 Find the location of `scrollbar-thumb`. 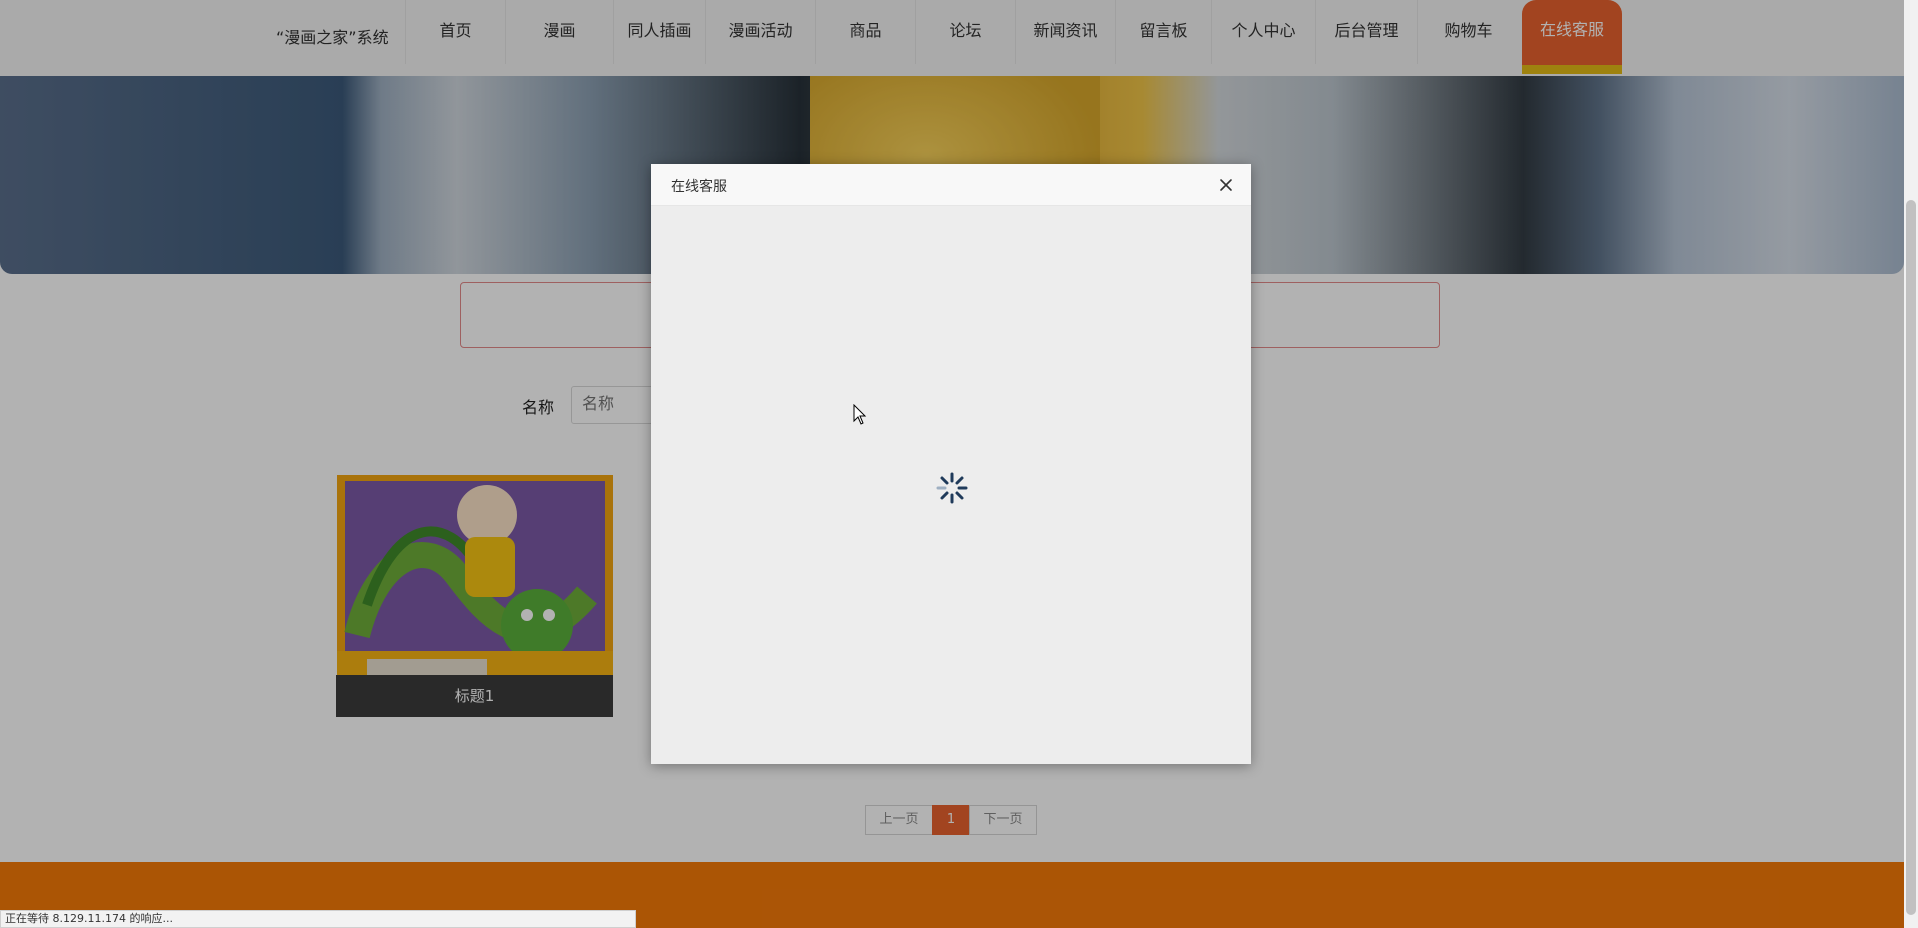

scrollbar-thumb is located at coordinates (1911, 557).